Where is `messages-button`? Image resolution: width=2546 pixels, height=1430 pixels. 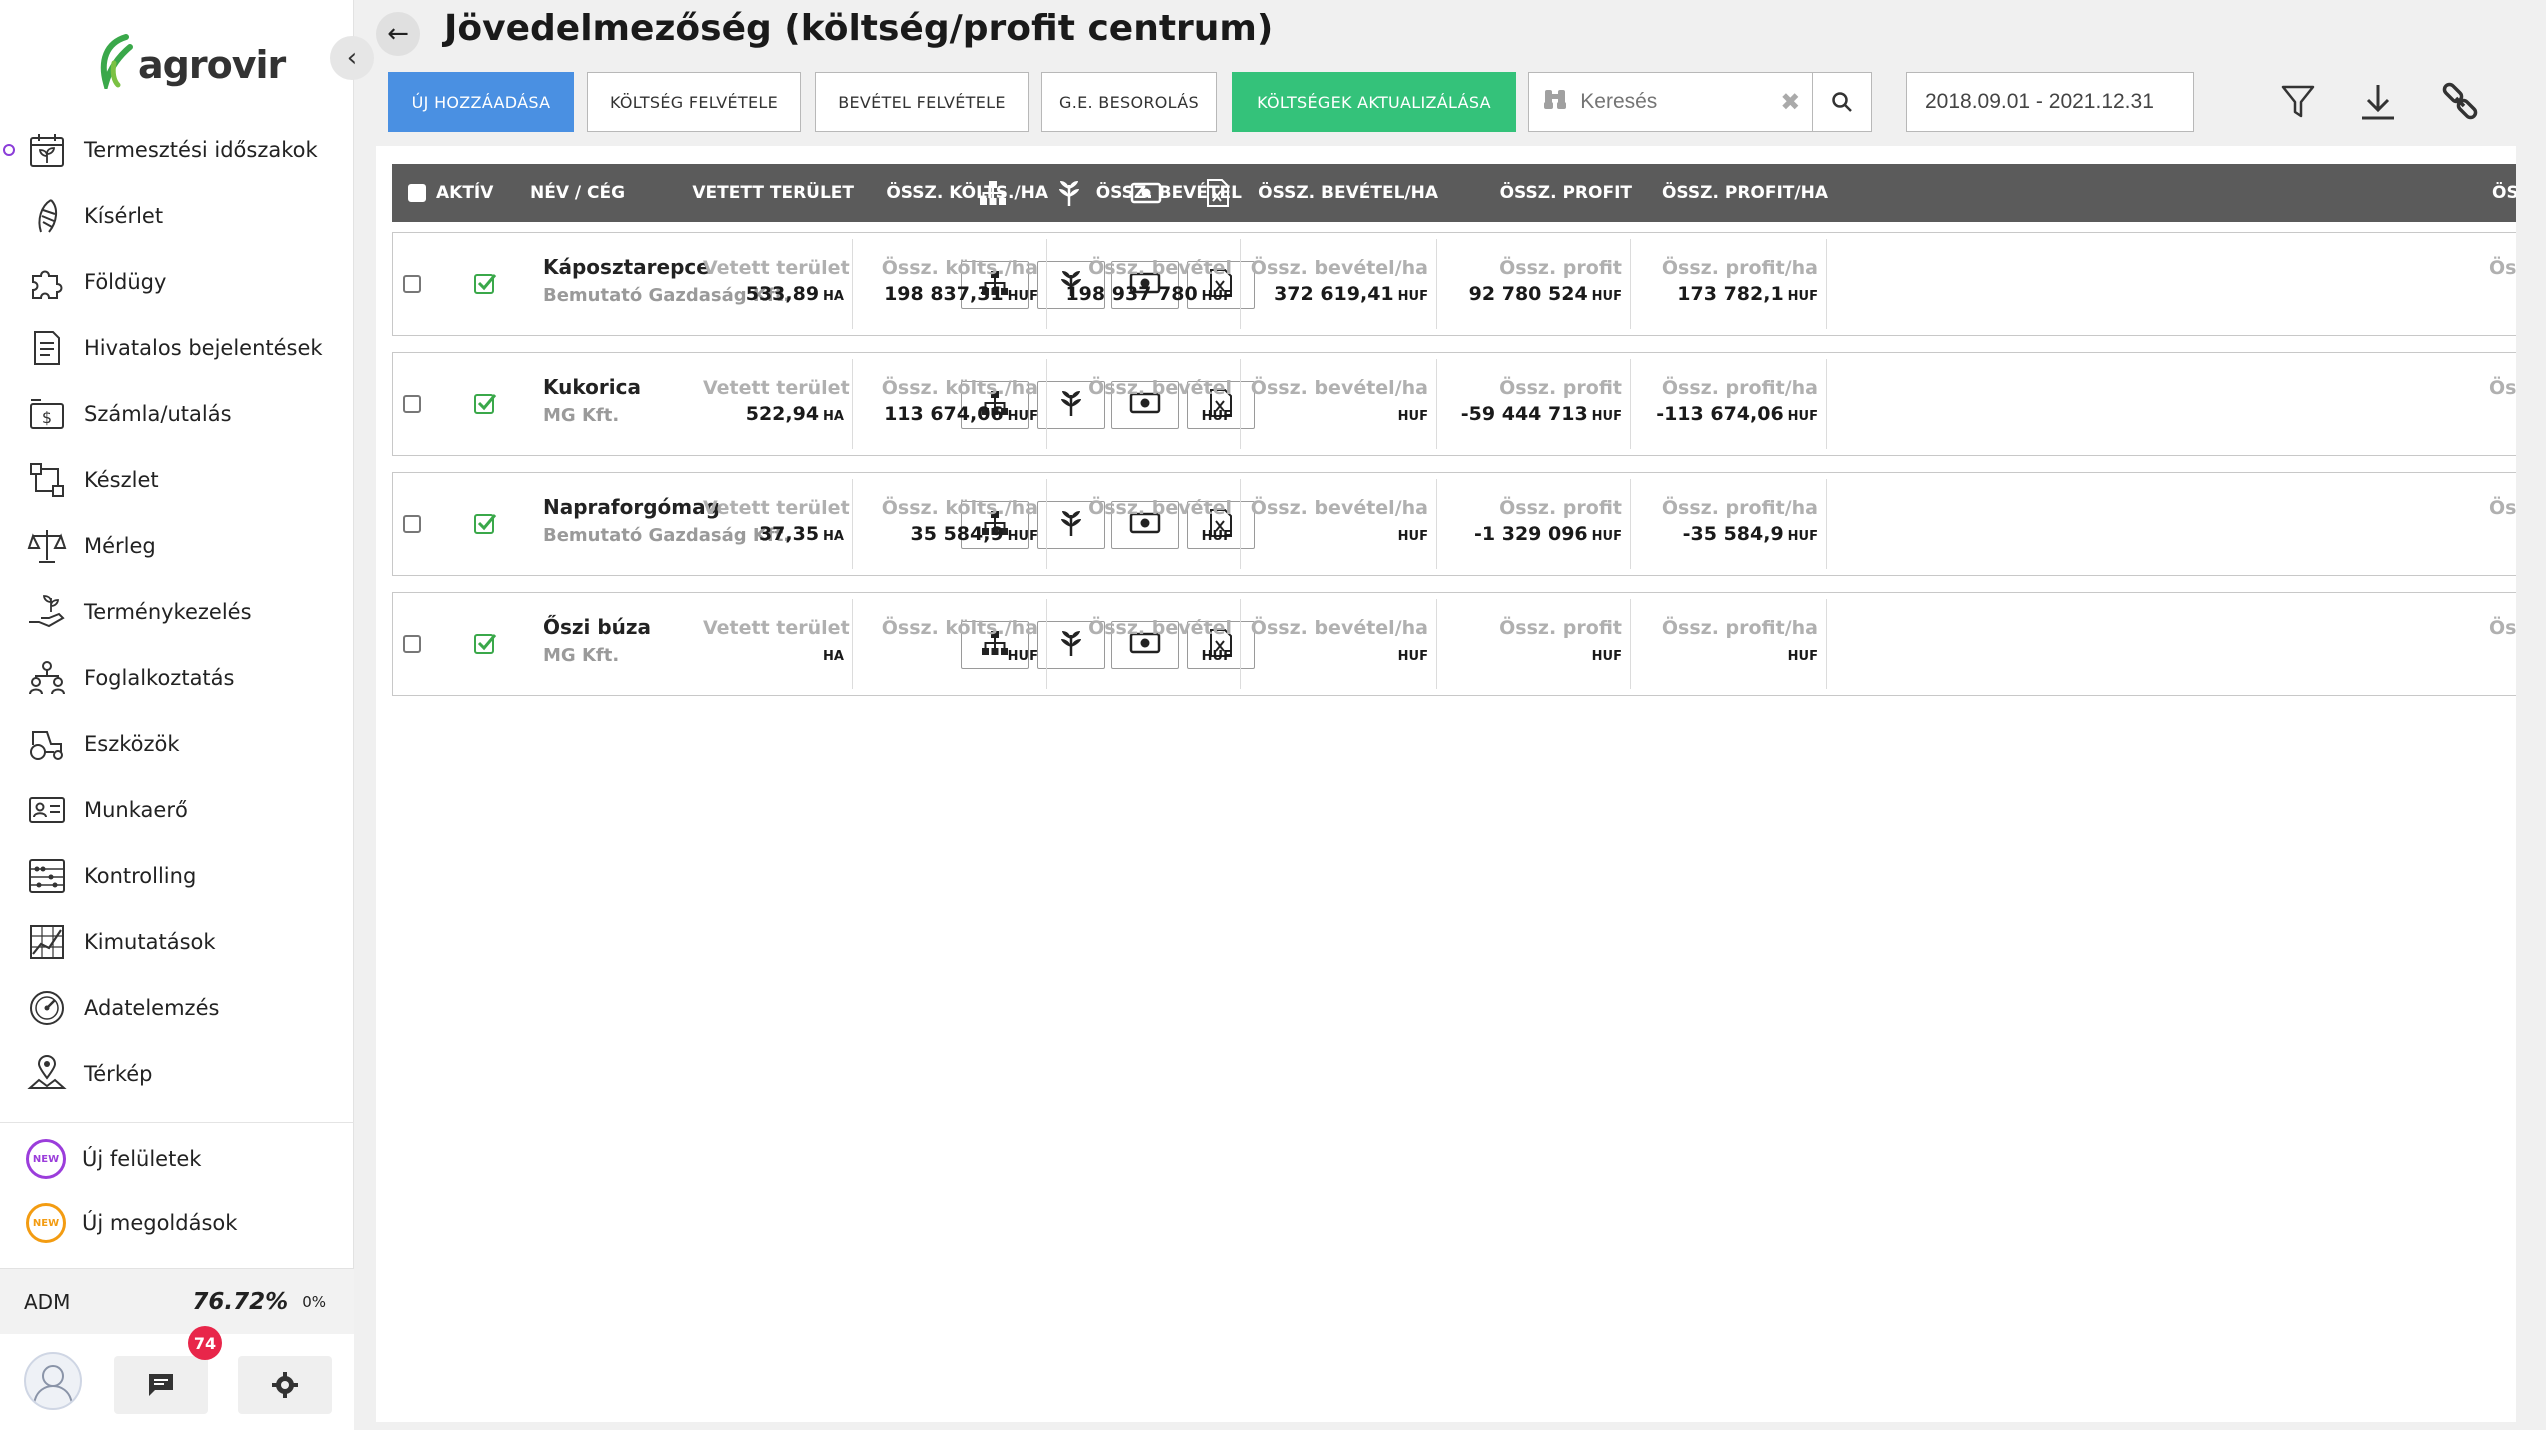
messages-button is located at coordinates (161, 1385).